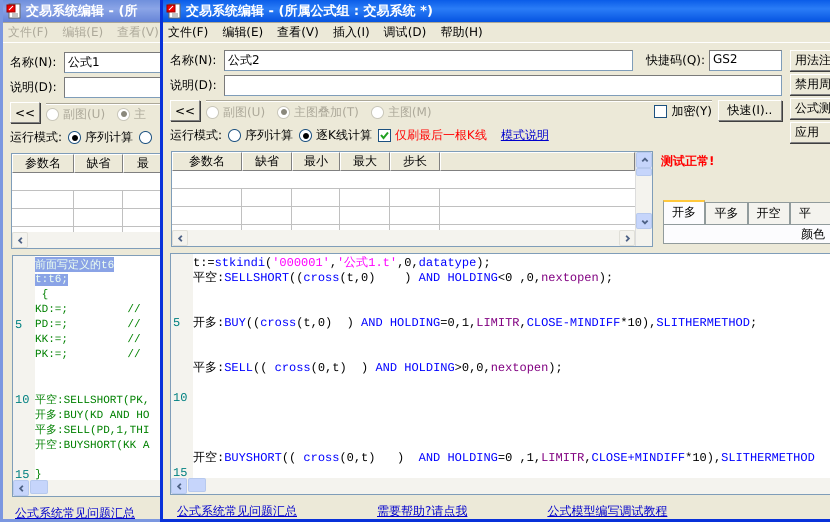 The image size is (830, 522). I want to click on code-line: 平空:SELLSHORT((cross(t,0) ) AND HOLDING<0 ,0,nextopen);, so click(403, 278).